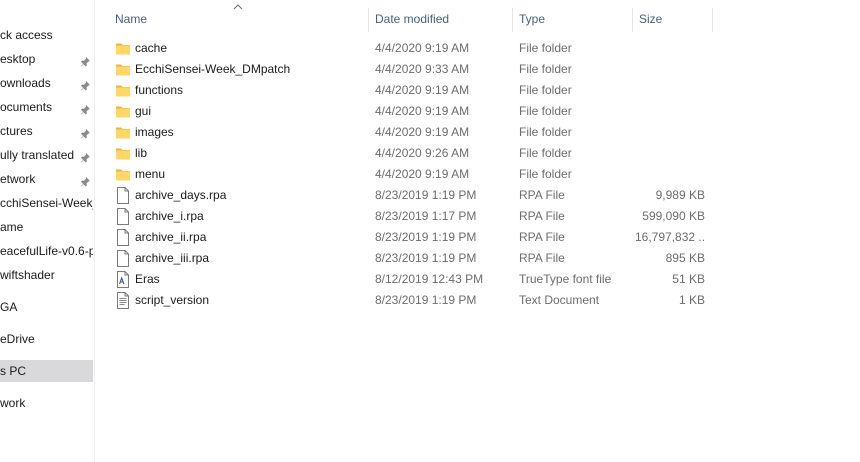  I want to click on nav-item: ully translated, so click(46, 155).